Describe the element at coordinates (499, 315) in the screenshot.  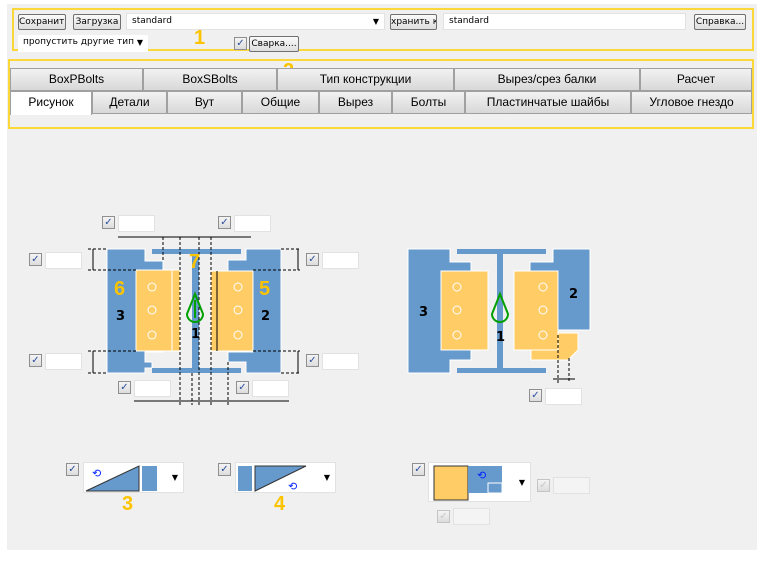
I see `right-drawing` at that location.